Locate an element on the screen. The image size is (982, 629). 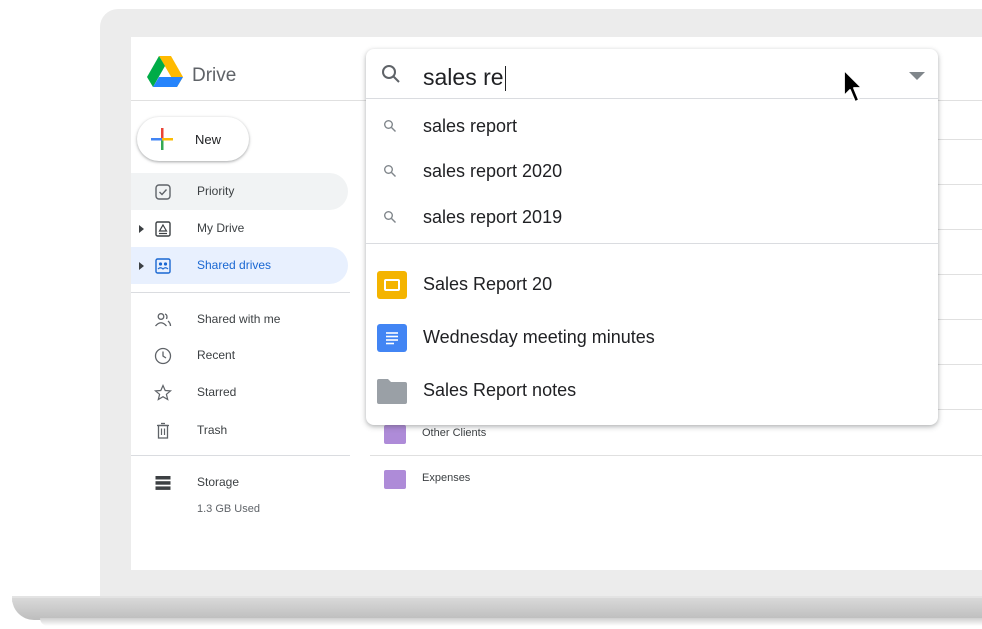
search-options-dropdown-icon is located at coordinates (917, 76).